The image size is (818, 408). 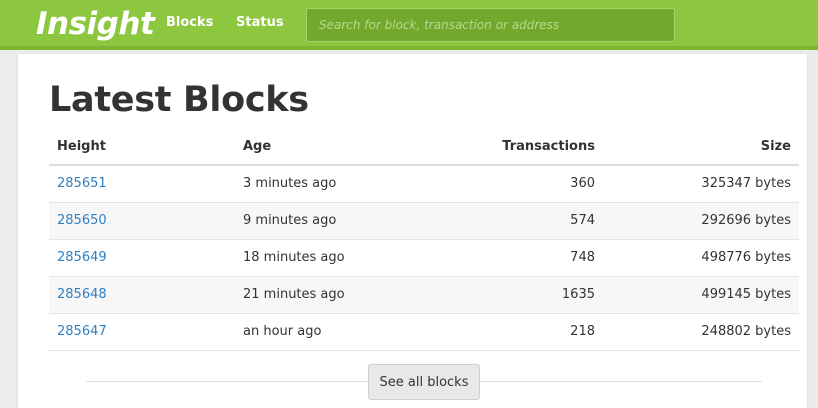 I want to click on block-age: 3 minutes ago, so click(x=335, y=184).